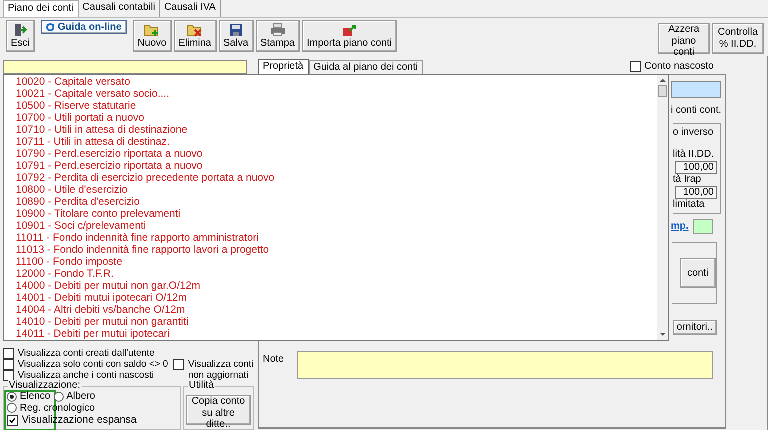 Image resolution: width=768 pixels, height=430 pixels. I want to click on toolbar-button: Azzera piano conti, so click(684, 38).